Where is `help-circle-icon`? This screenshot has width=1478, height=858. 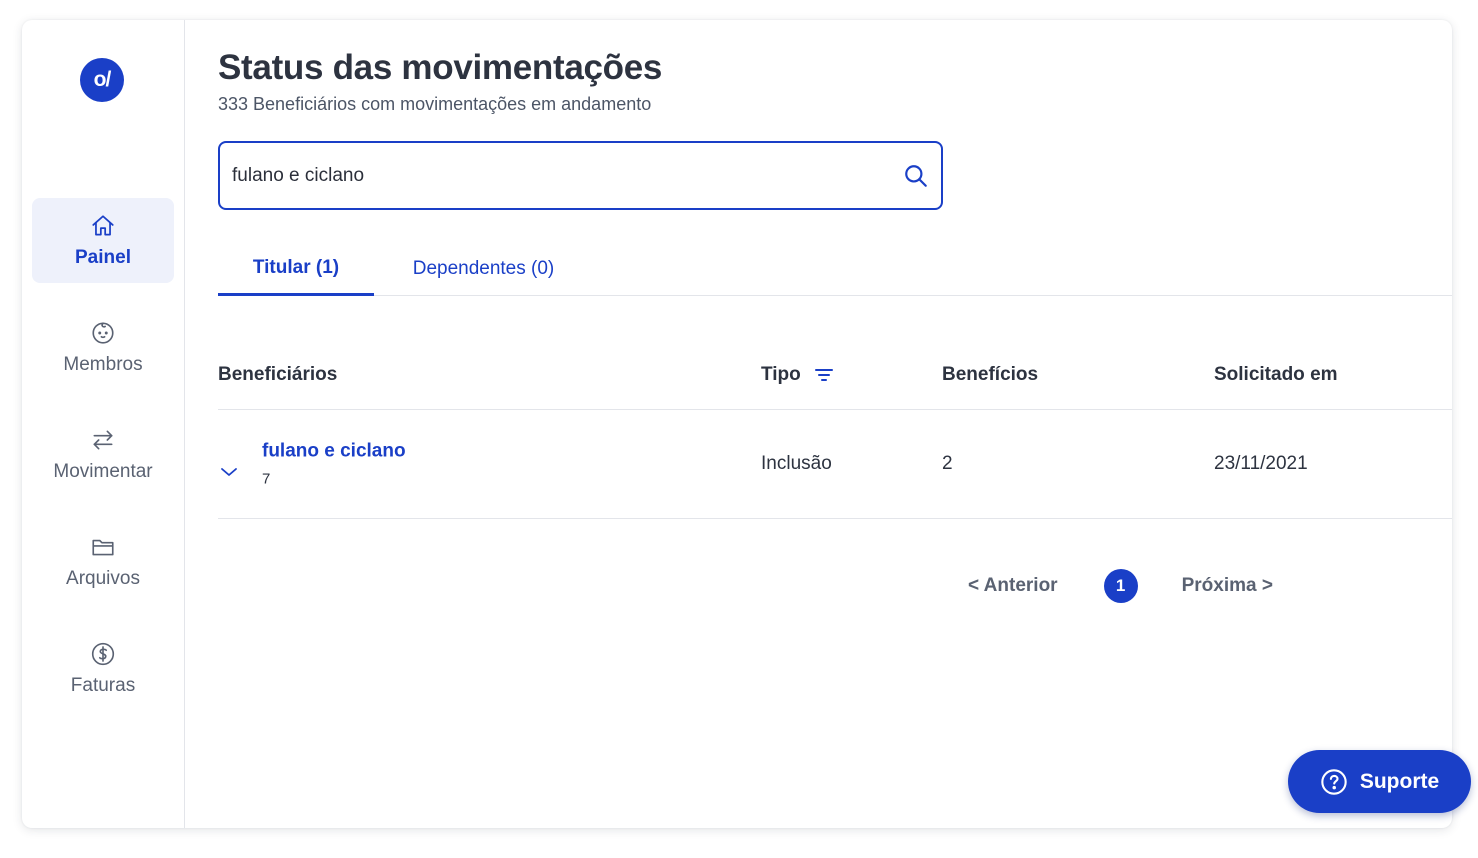 help-circle-icon is located at coordinates (1334, 781).